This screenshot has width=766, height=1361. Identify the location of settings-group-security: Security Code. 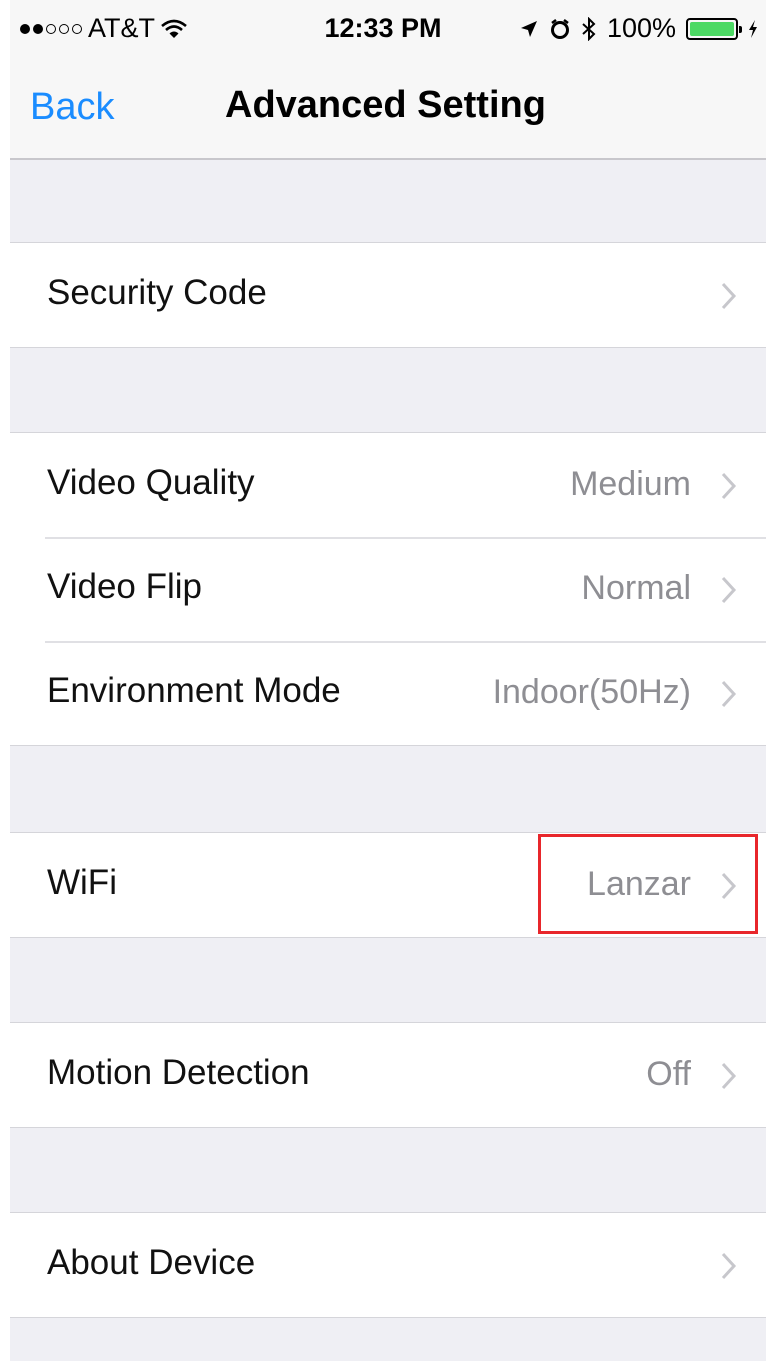
(383, 295).